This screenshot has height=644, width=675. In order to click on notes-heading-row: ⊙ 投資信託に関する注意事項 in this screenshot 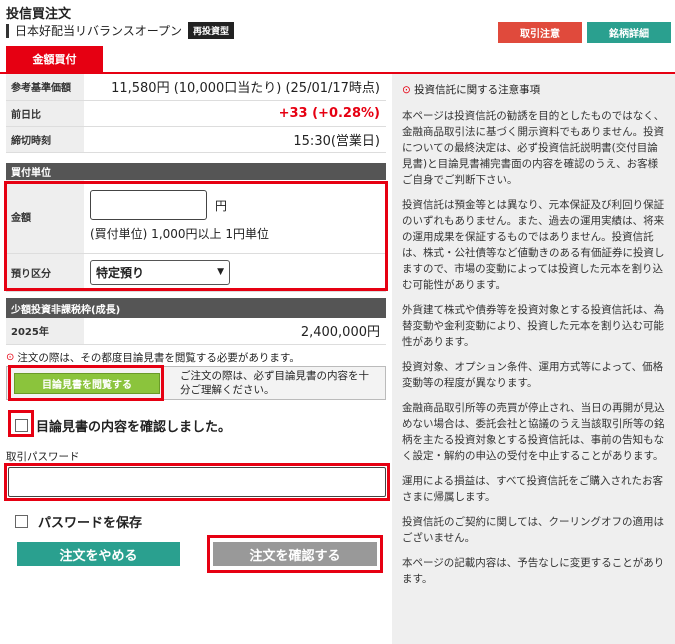, I will do `click(534, 90)`.